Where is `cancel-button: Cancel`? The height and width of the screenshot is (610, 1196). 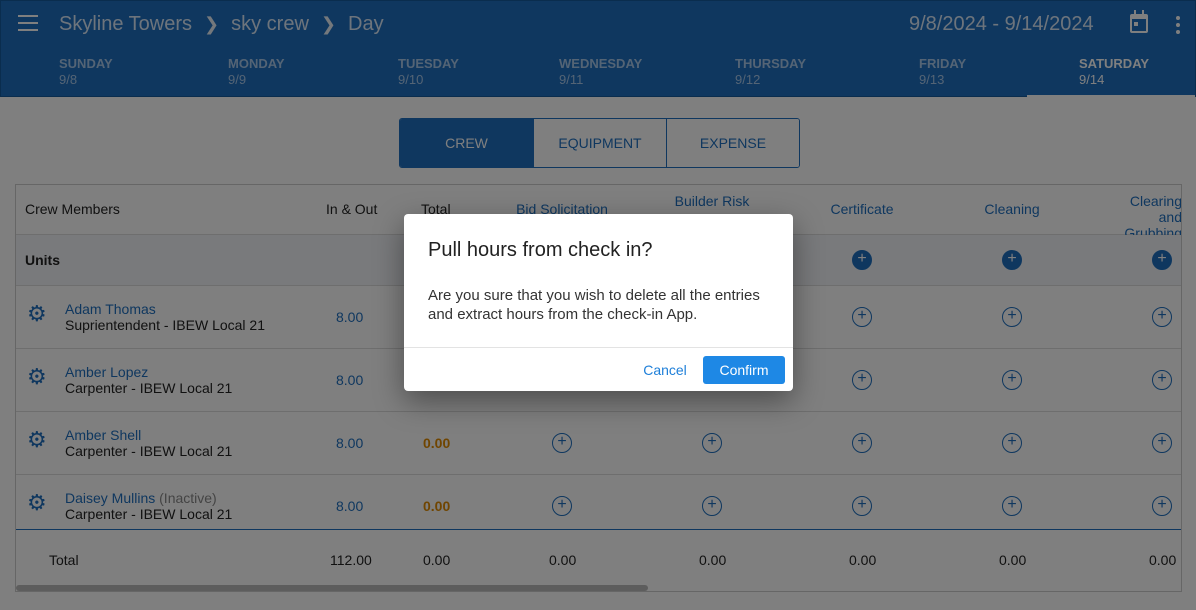 cancel-button: Cancel is located at coordinates (665, 370).